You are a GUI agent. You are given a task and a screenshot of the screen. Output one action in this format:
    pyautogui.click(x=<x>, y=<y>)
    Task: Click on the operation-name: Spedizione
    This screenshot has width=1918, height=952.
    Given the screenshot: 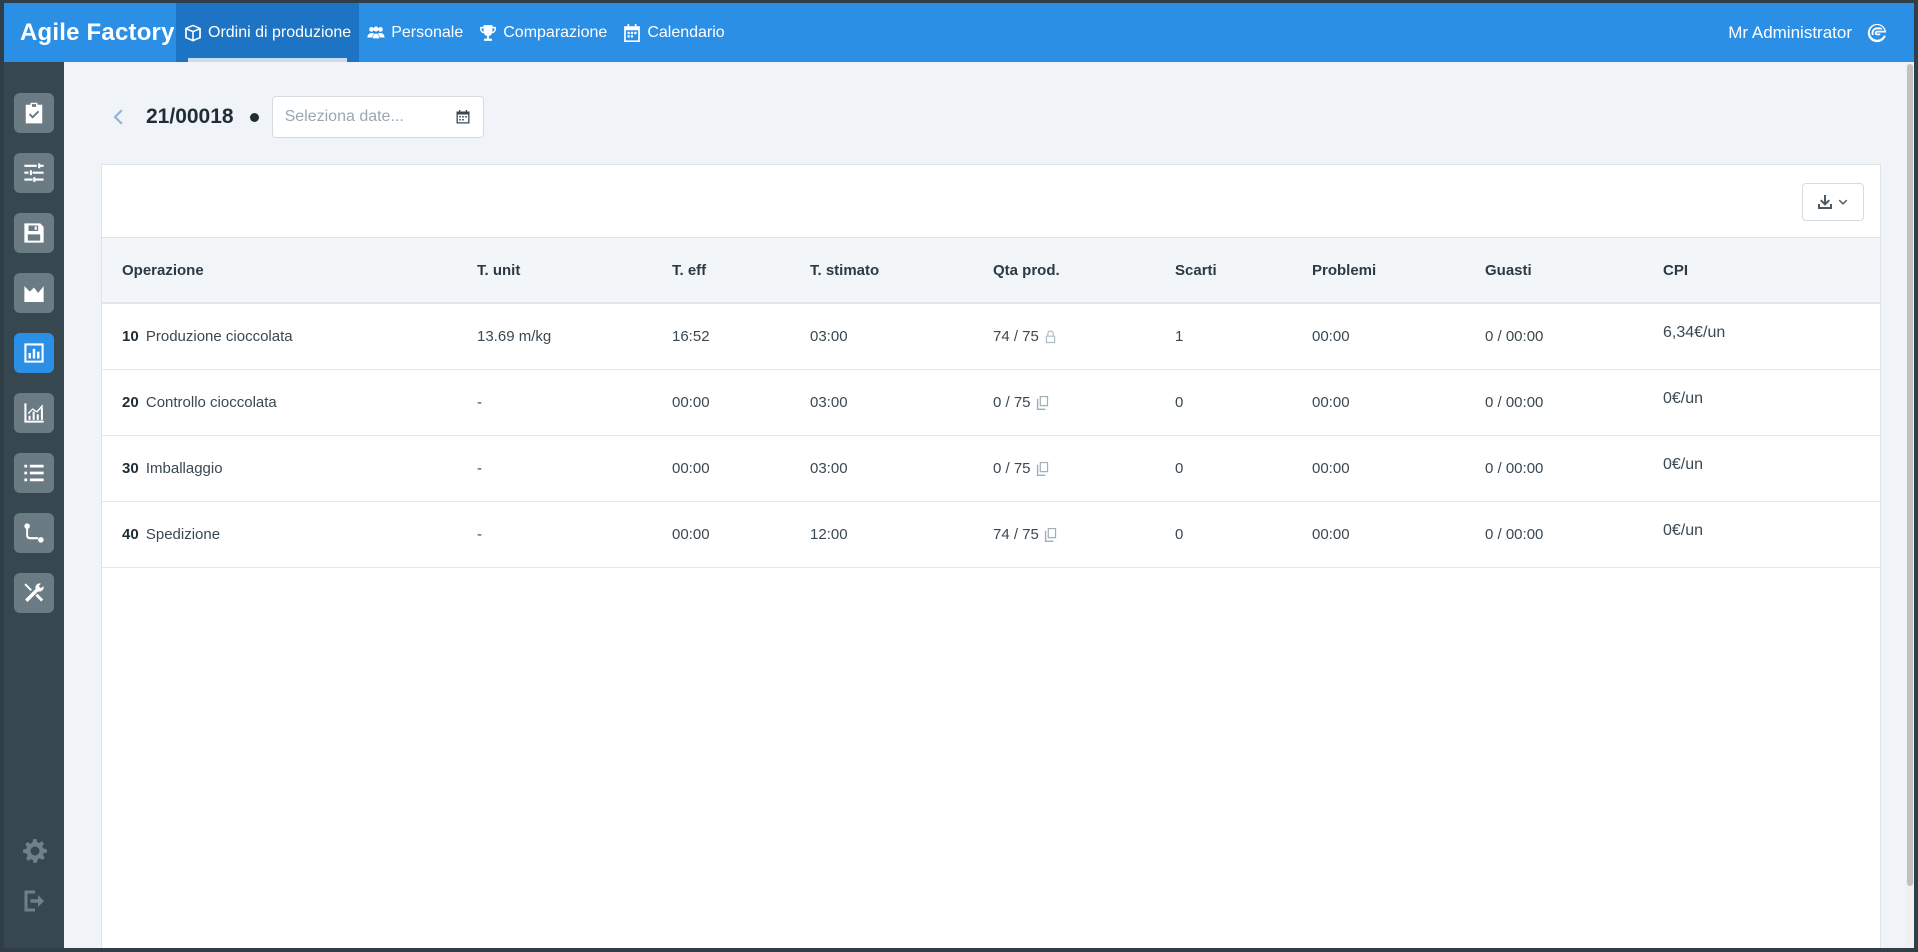 What is the action you would take?
    pyautogui.click(x=183, y=534)
    